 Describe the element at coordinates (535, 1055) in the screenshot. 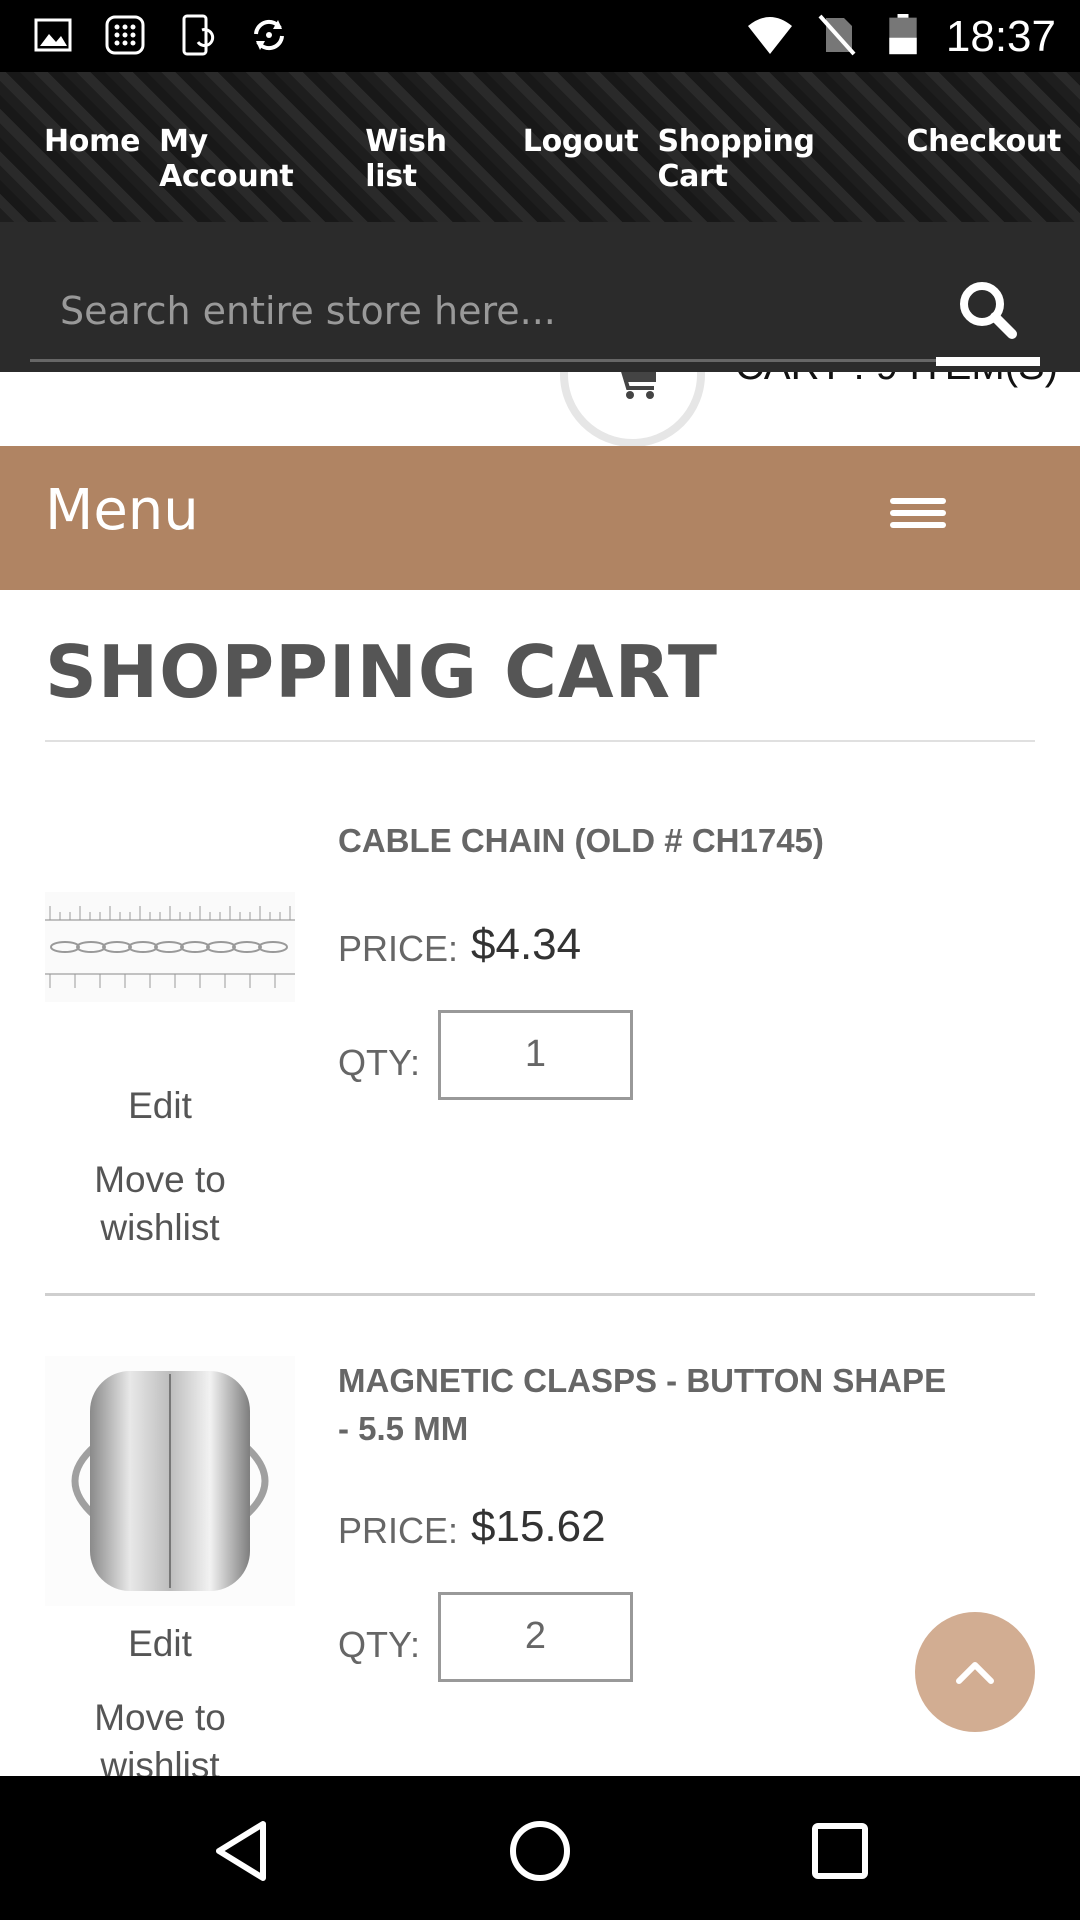

I see `qty-input: 1` at that location.